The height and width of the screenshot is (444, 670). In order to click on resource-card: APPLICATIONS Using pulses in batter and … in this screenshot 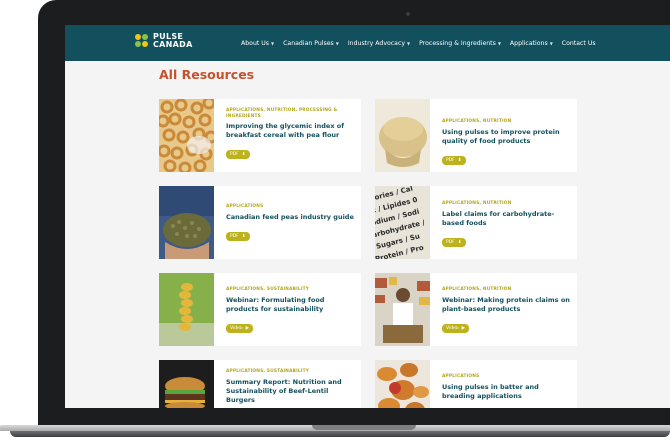, I will do `click(476, 384)`.